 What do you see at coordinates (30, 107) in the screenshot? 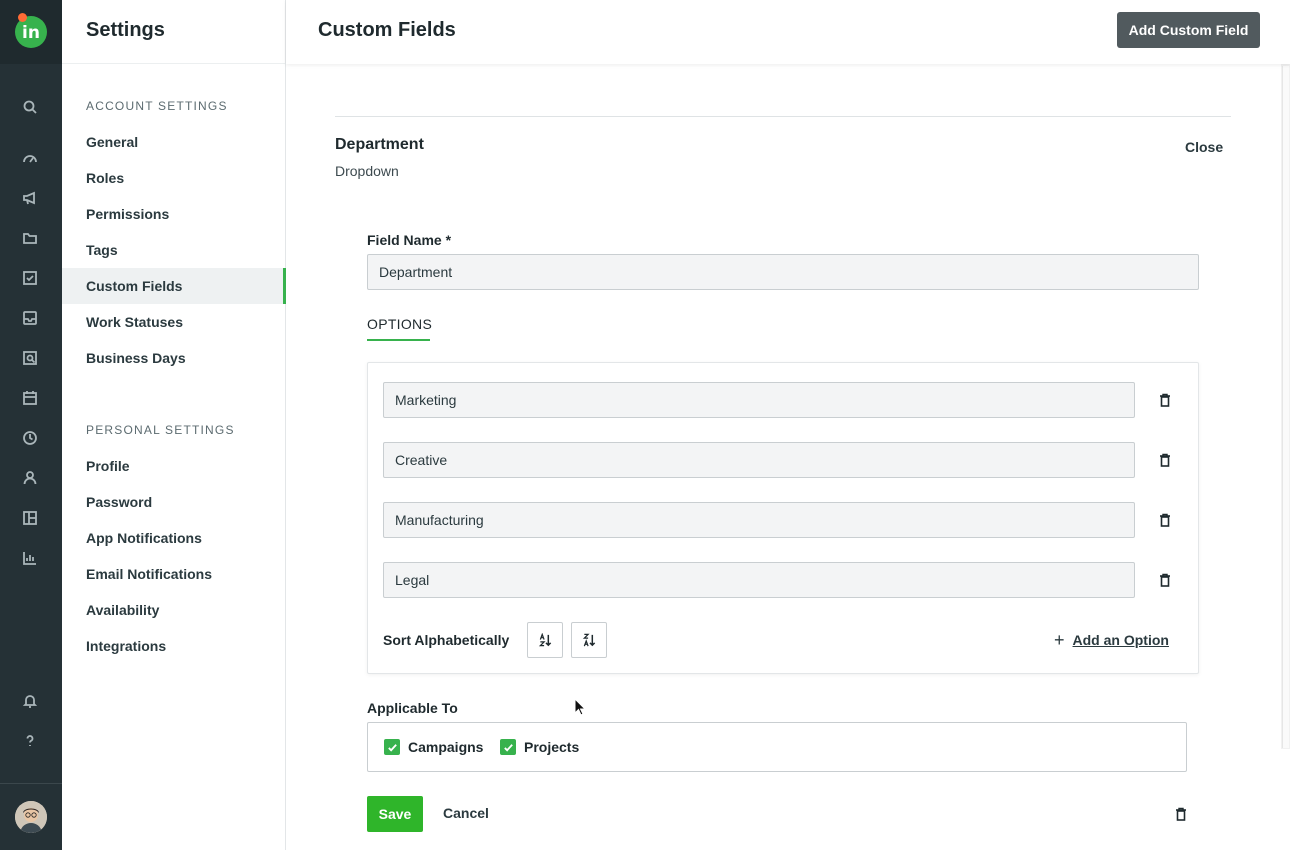
I see `search-icon` at bounding box center [30, 107].